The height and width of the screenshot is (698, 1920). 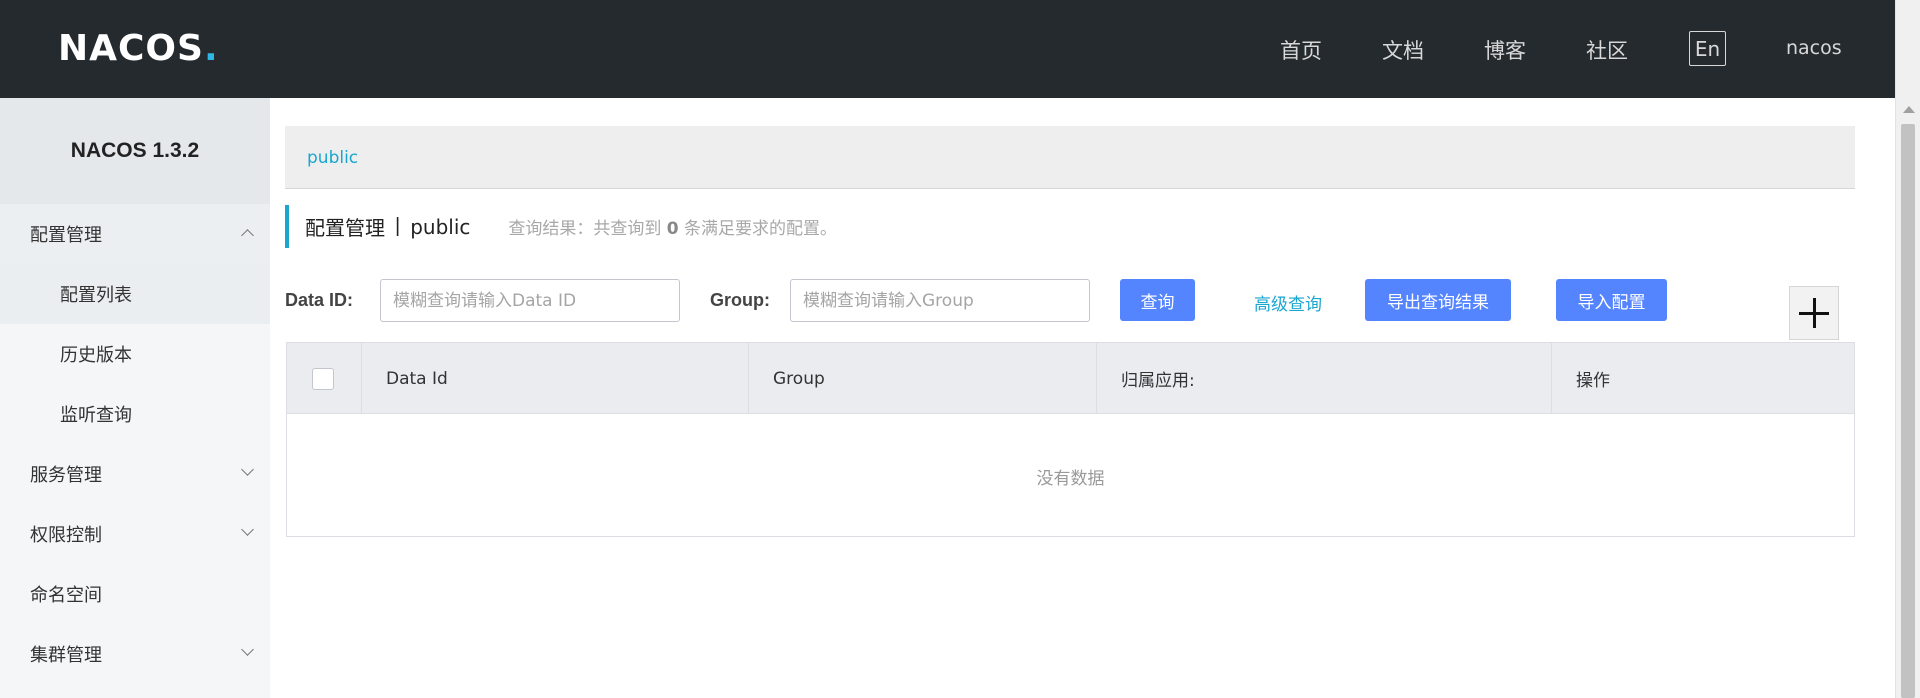 What do you see at coordinates (332, 158) in the screenshot?
I see `namespace-link-public: public` at bounding box center [332, 158].